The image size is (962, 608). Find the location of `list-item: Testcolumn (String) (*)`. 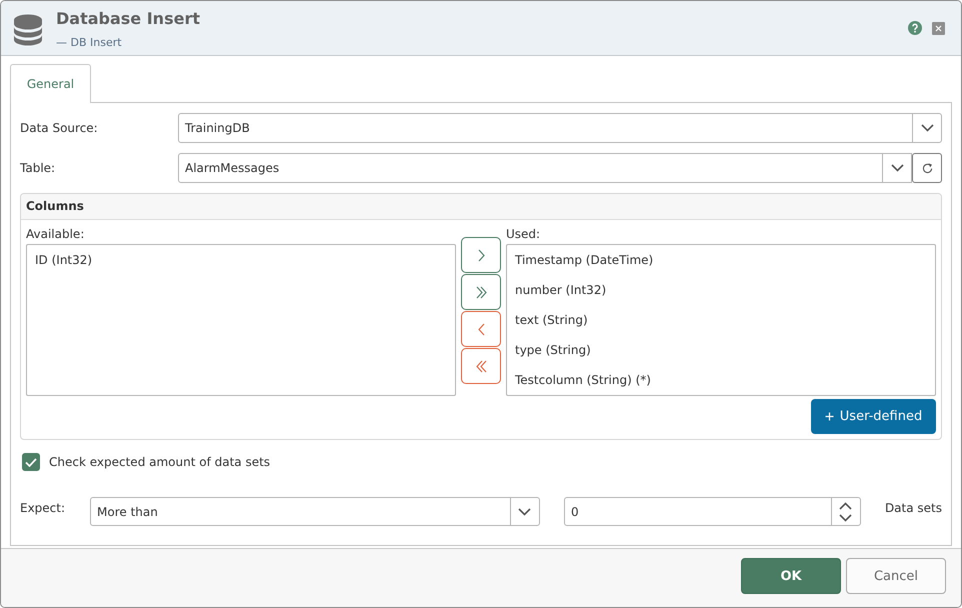

list-item: Testcolumn (String) (*) is located at coordinates (721, 380).